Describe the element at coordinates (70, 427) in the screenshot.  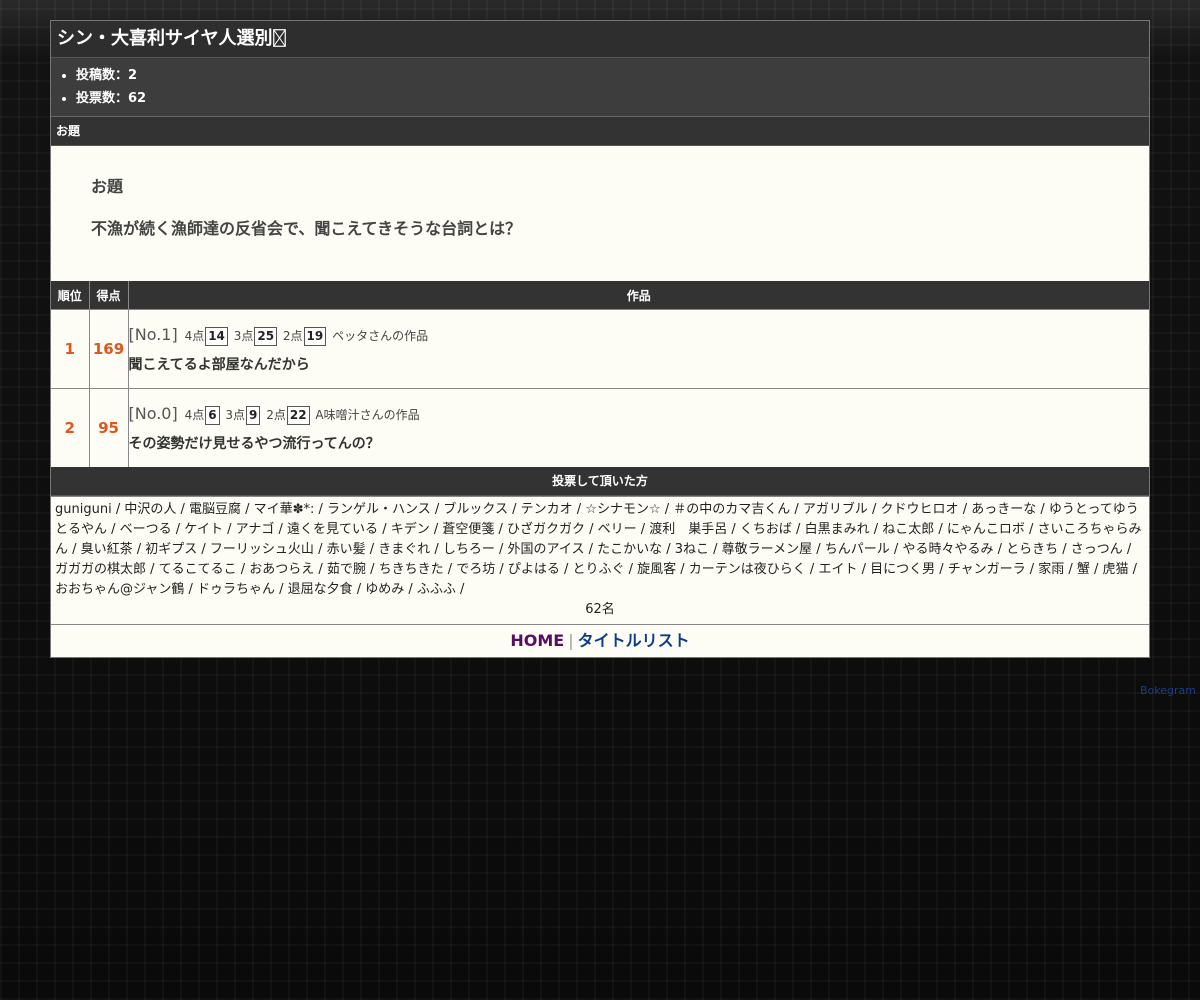
I see `rank-cell: 2` at that location.